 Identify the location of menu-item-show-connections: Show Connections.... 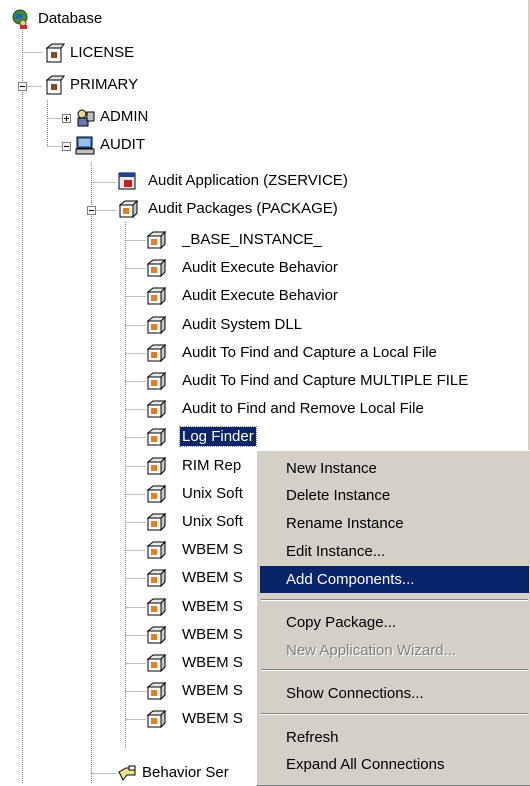
(394, 693).